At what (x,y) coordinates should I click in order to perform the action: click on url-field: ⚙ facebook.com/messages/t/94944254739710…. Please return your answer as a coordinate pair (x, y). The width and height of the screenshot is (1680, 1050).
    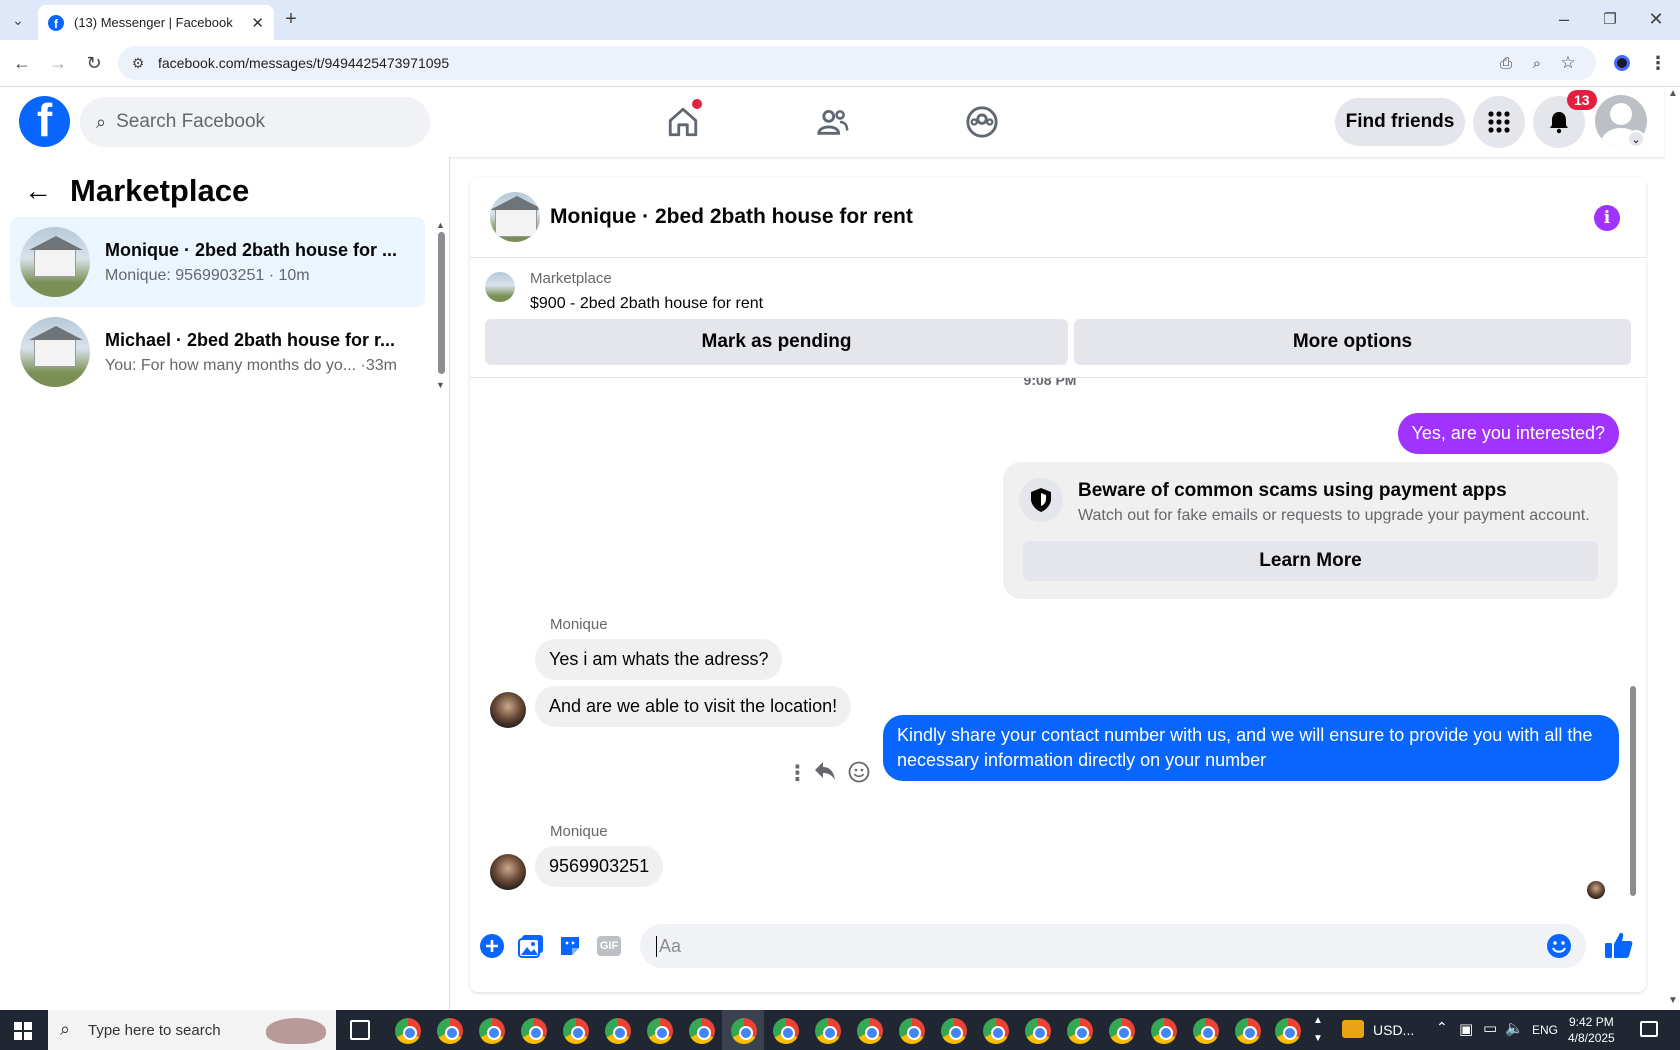
    Looking at the image, I should click on (857, 63).